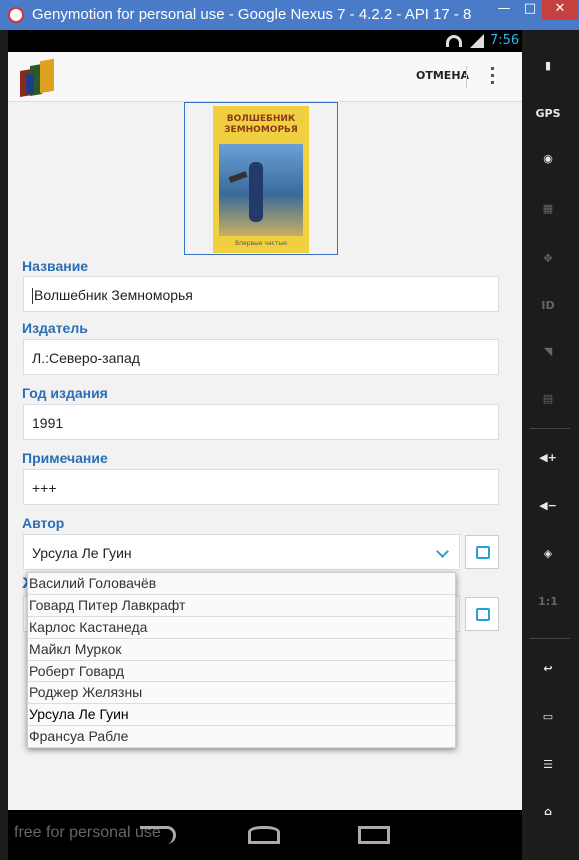  Describe the element at coordinates (241, 672) in the screenshot. I see `dropdown-item: Роберт Говард` at that location.